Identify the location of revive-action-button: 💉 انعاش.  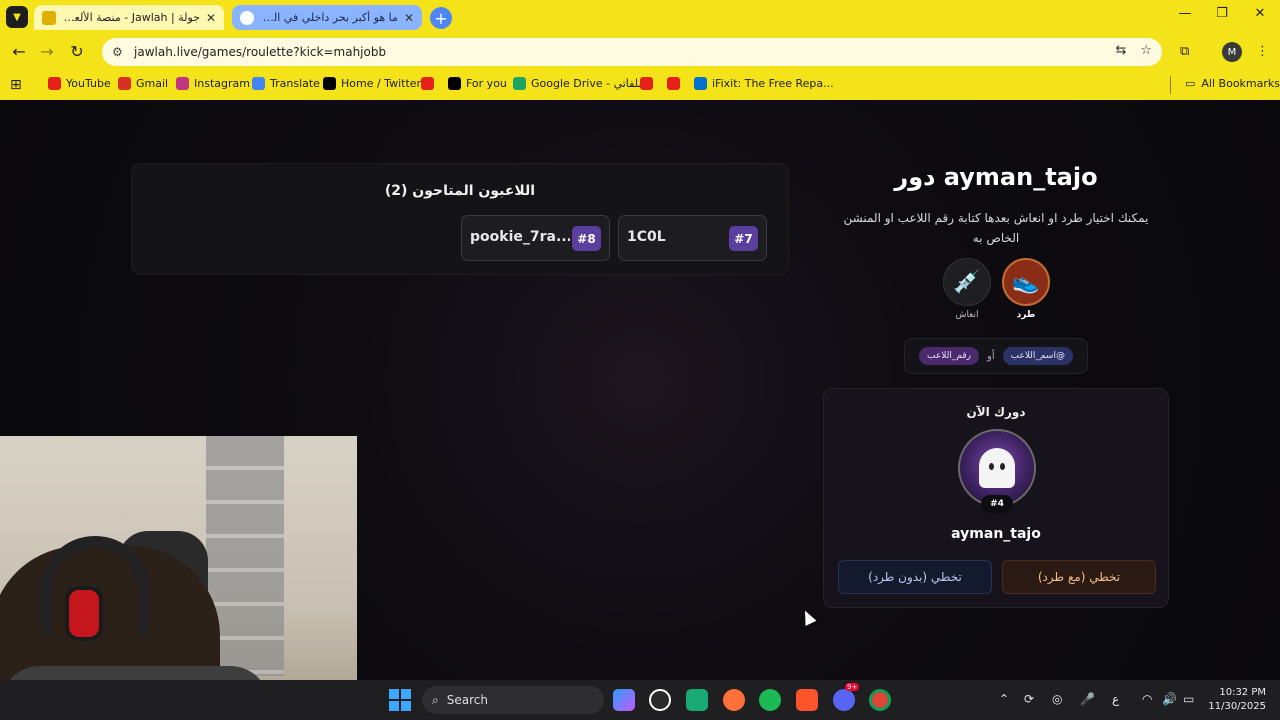
(967, 289).